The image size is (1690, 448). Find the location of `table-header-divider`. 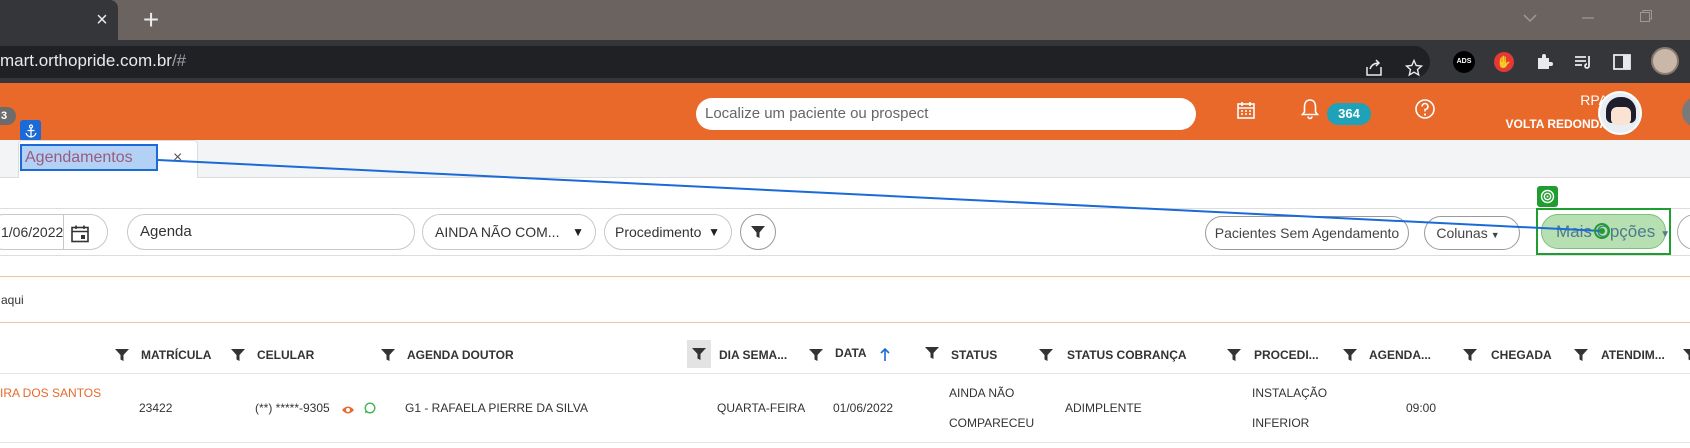

table-header-divider is located at coordinates (845, 373).